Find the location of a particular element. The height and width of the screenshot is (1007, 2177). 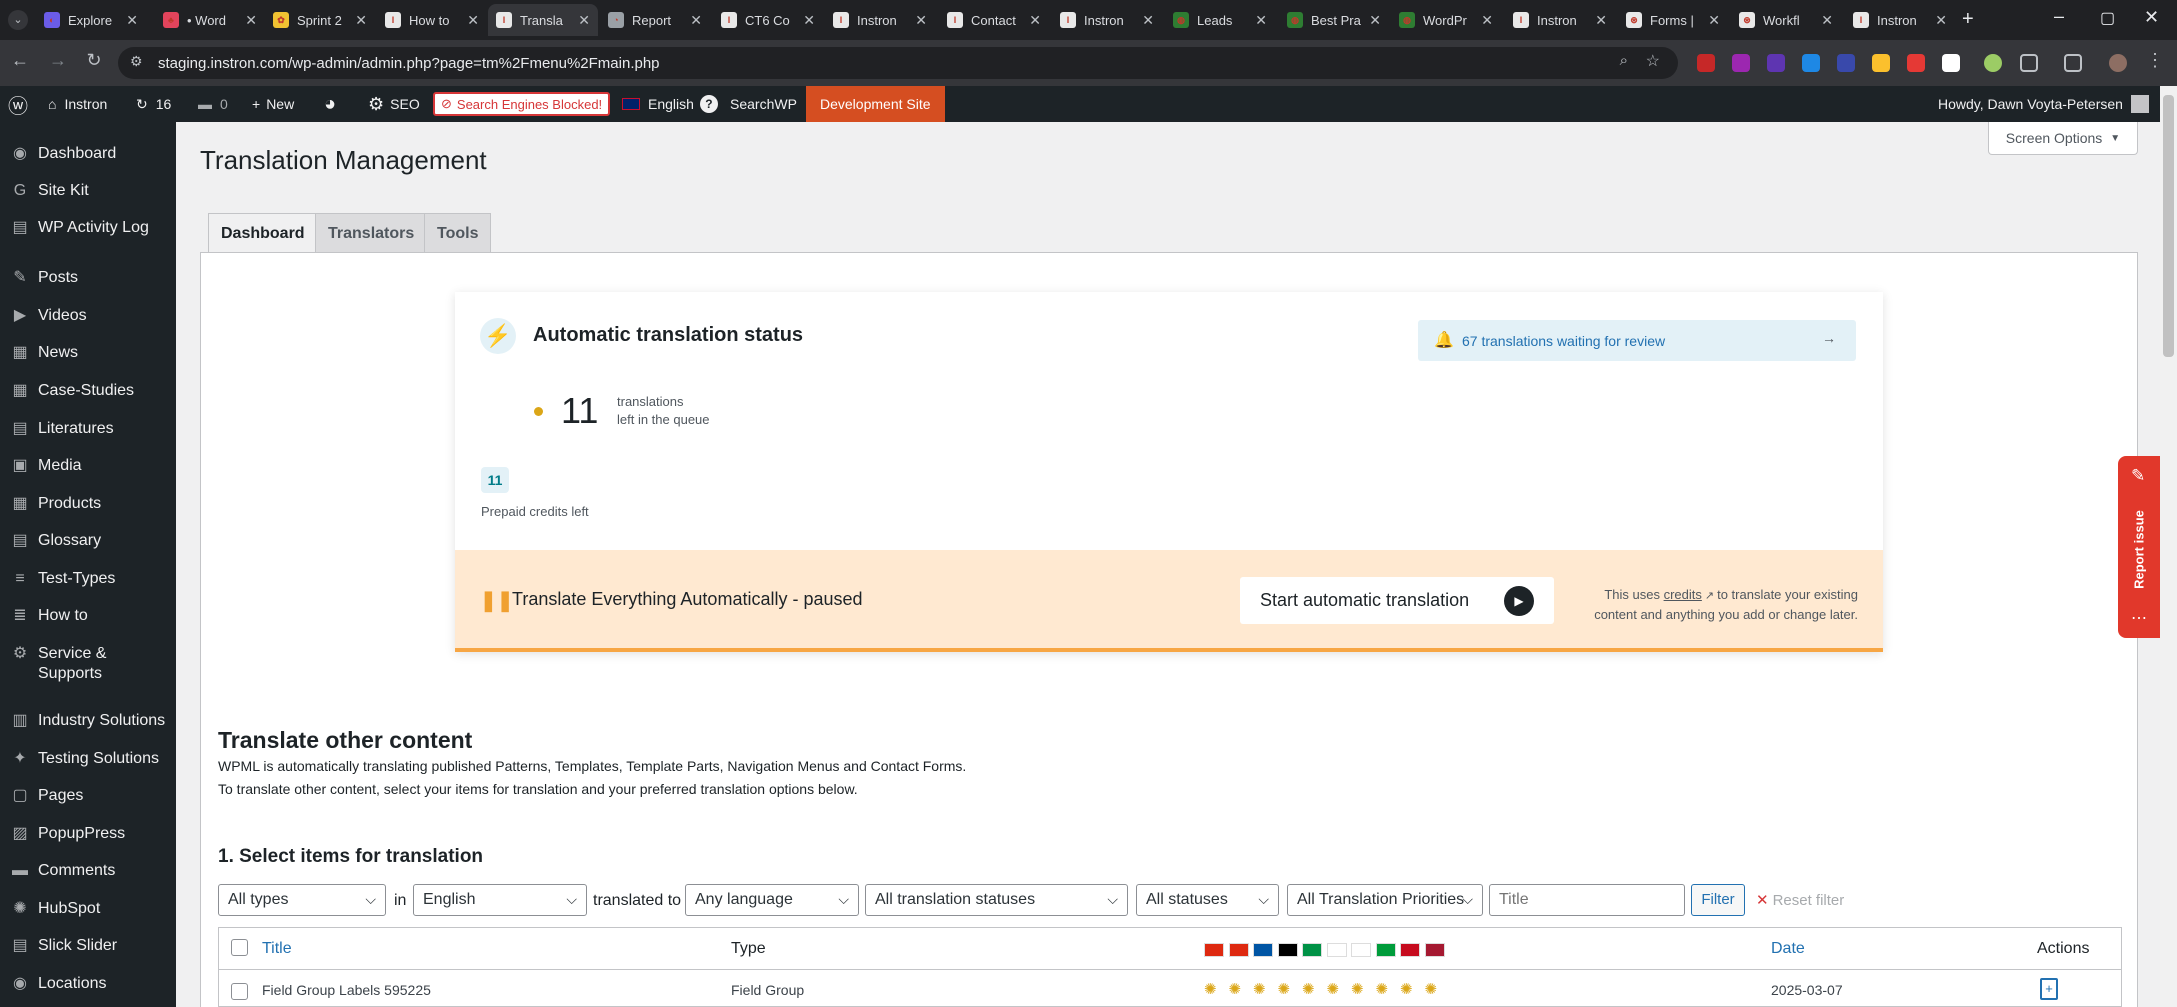

review-notice-link: 🔔 67 translations waiting for review → is located at coordinates (1637, 340).